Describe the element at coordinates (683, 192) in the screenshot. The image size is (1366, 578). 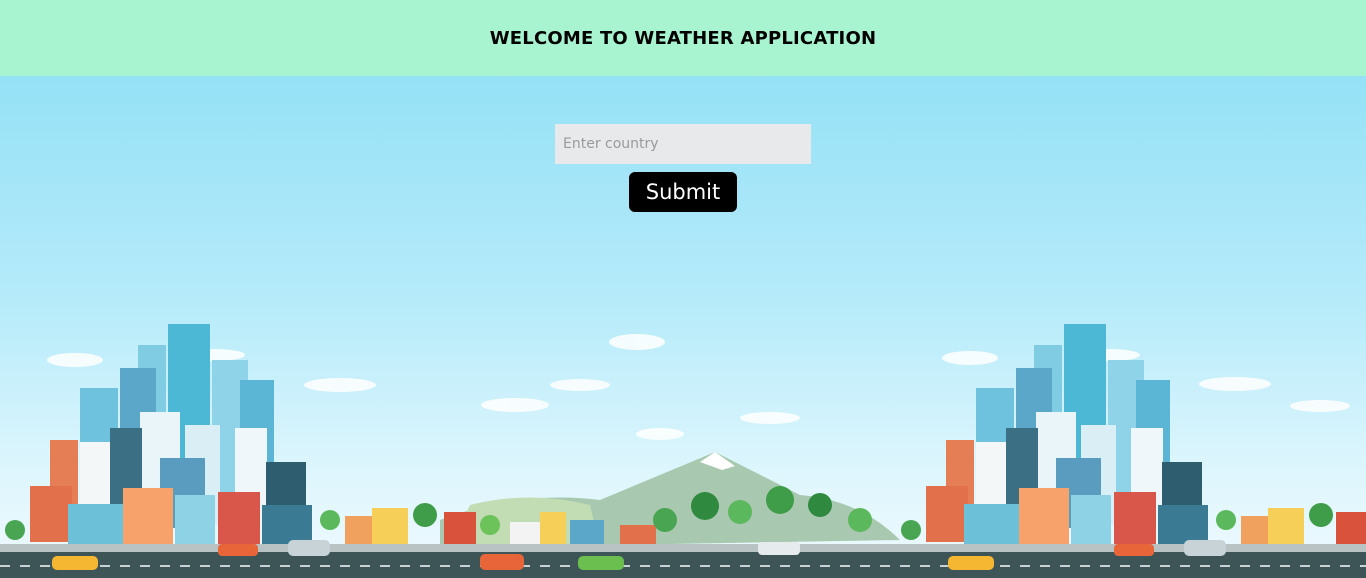
I see `submit-button: Submit` at that location.